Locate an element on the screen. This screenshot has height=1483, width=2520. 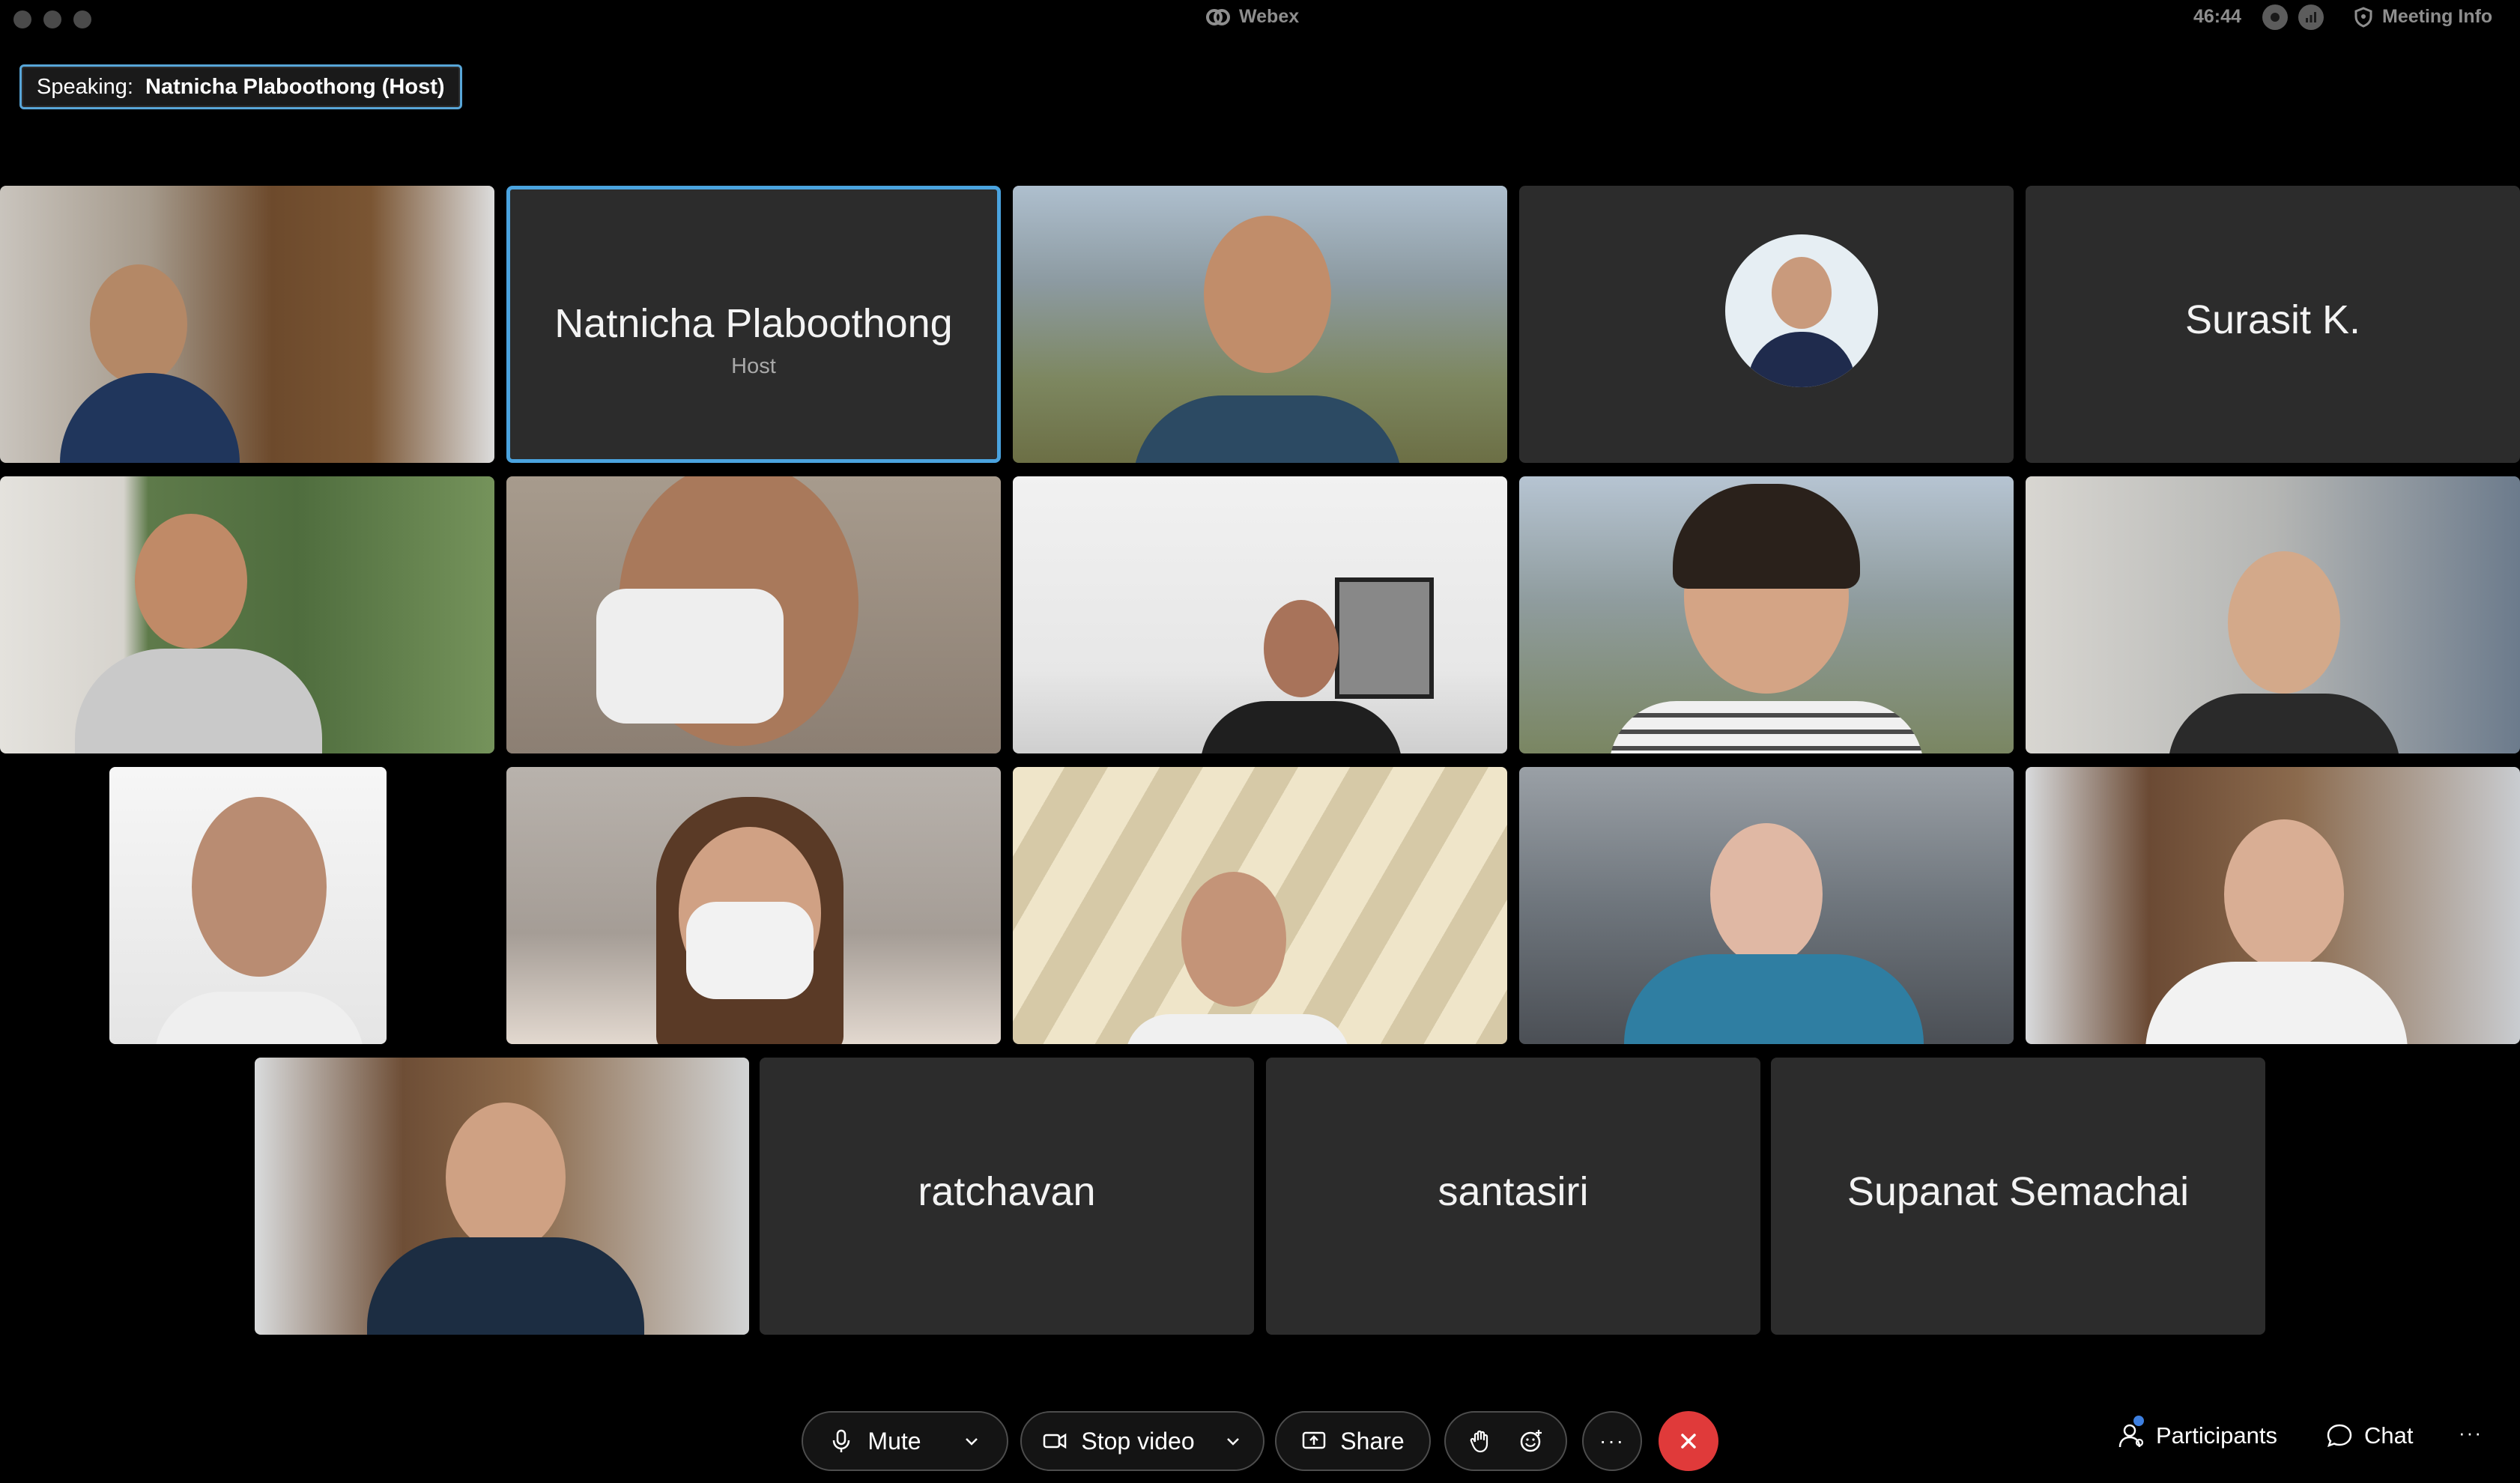
speaking-indicator: Speaking: Natnicha Plaboothong (Host) is located at coordinates (240, 86).